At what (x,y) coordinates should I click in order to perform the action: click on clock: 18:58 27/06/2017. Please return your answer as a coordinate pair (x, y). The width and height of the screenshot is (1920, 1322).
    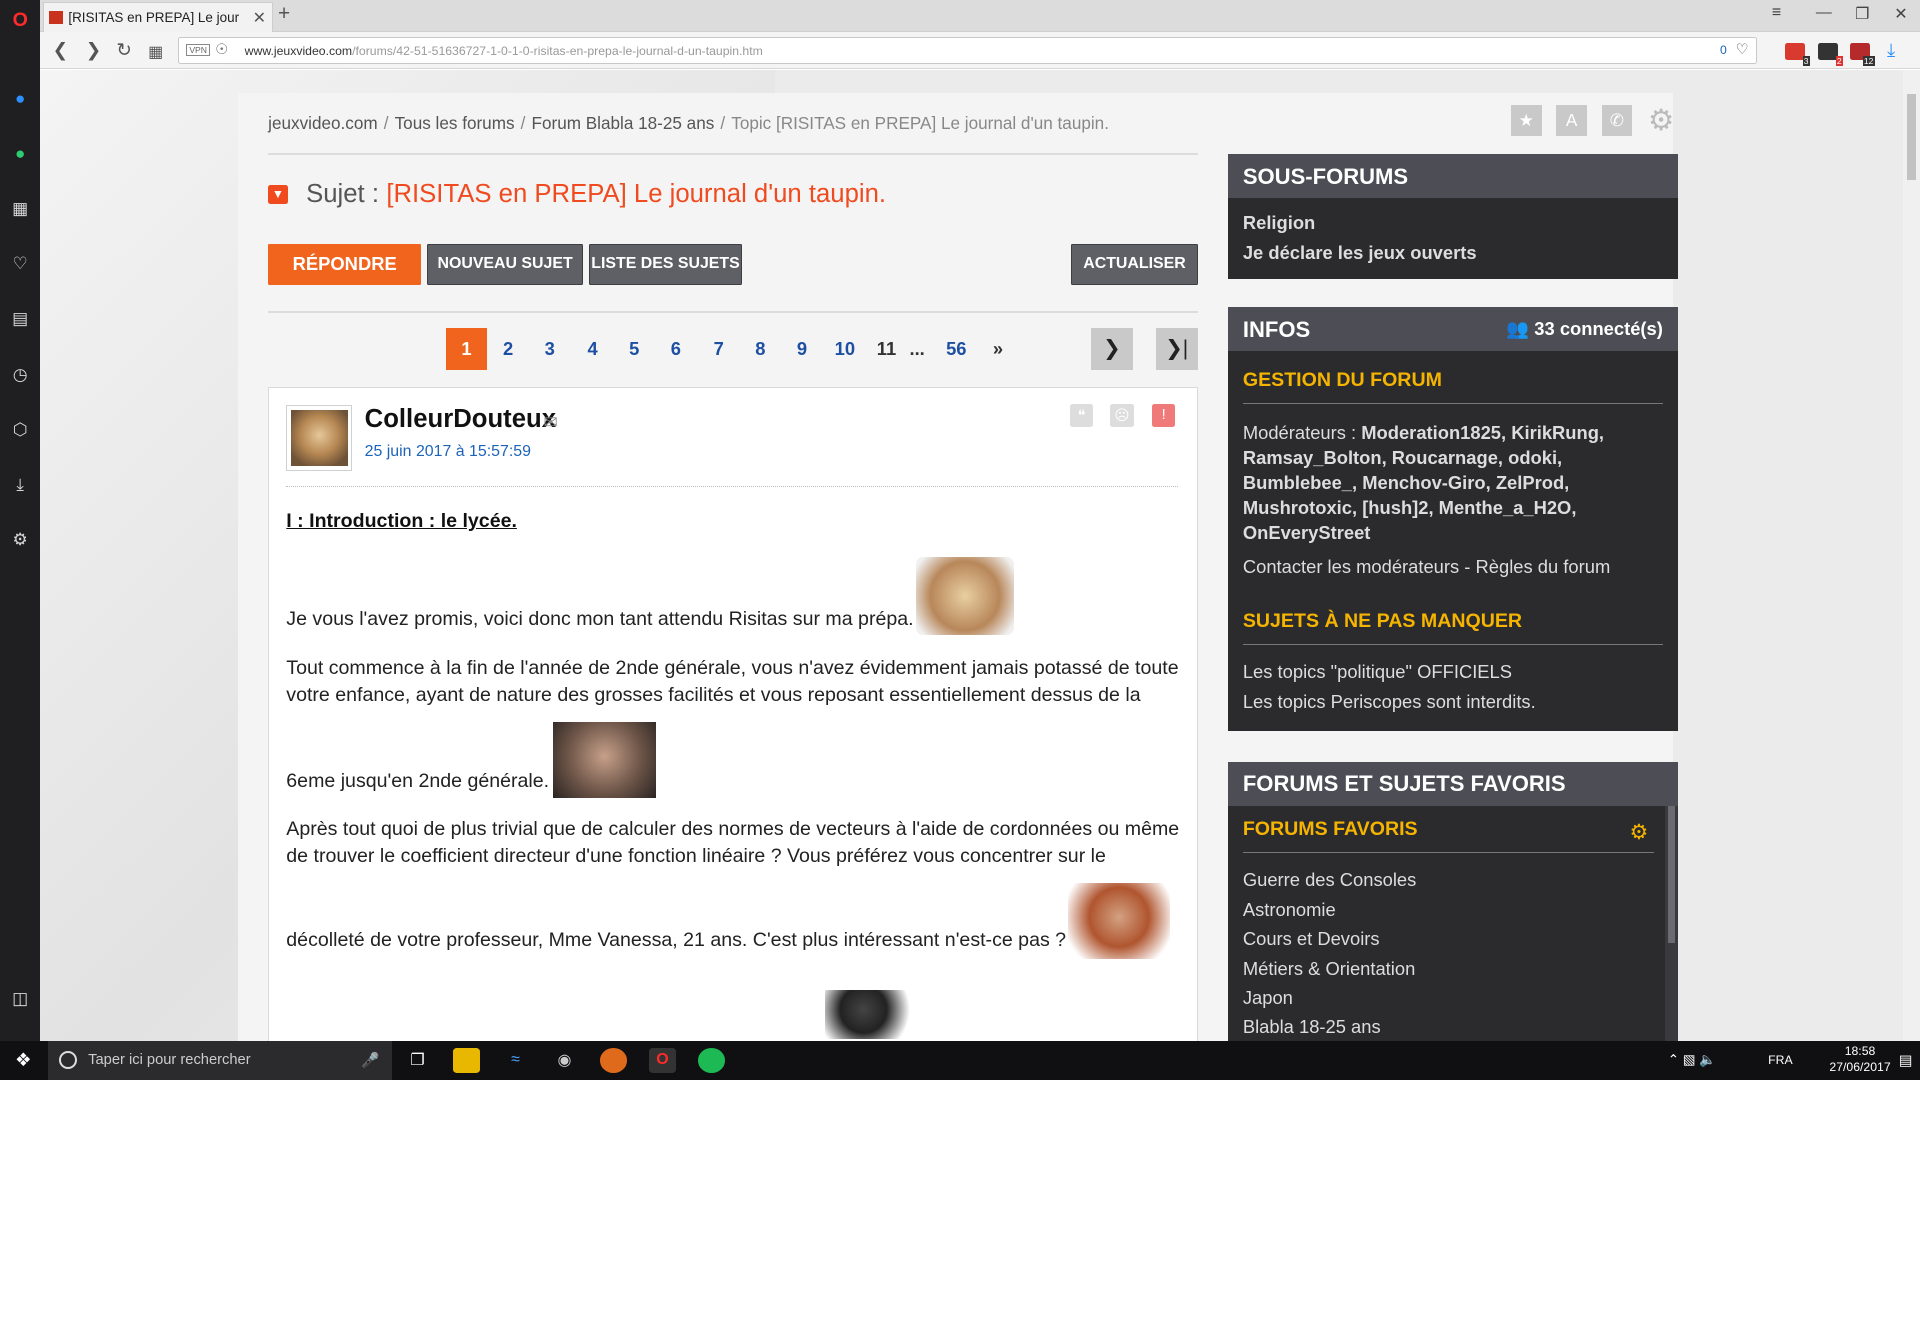
    Looking at the image, I should click on (1859, 1060).